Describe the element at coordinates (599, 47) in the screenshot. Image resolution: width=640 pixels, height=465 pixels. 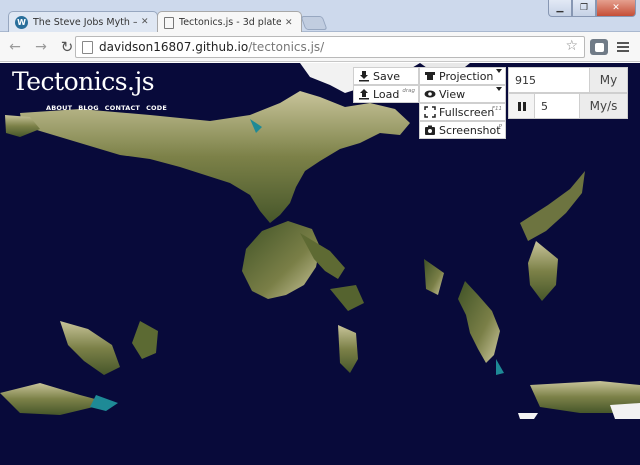
I see `extension-icon` at that location.